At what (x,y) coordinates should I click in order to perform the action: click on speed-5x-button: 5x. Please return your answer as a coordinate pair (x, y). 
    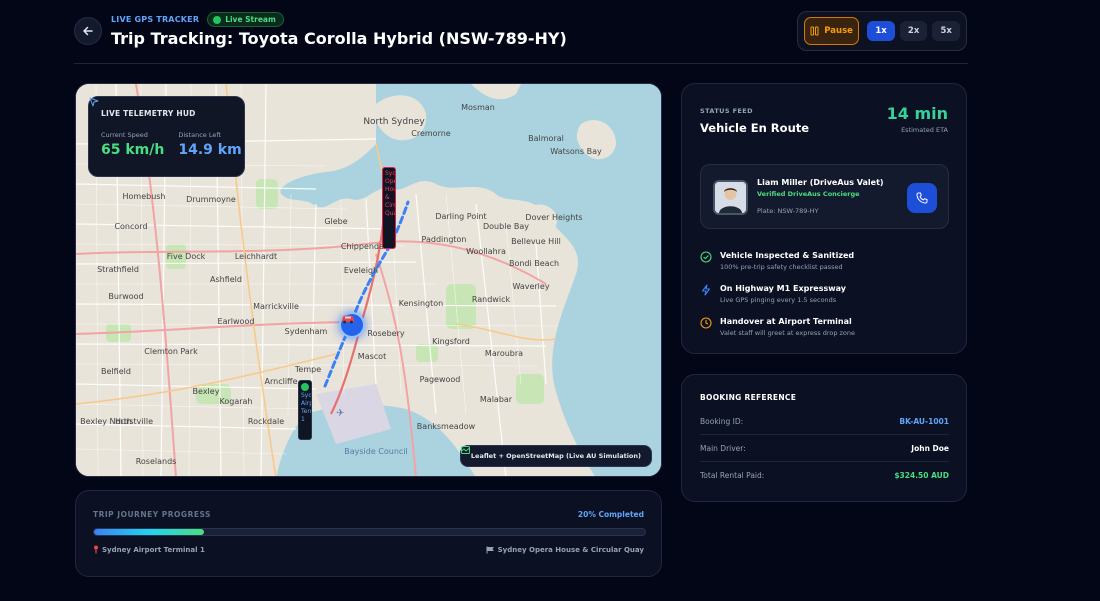
    Looking at the image, I should click on (946, 31).